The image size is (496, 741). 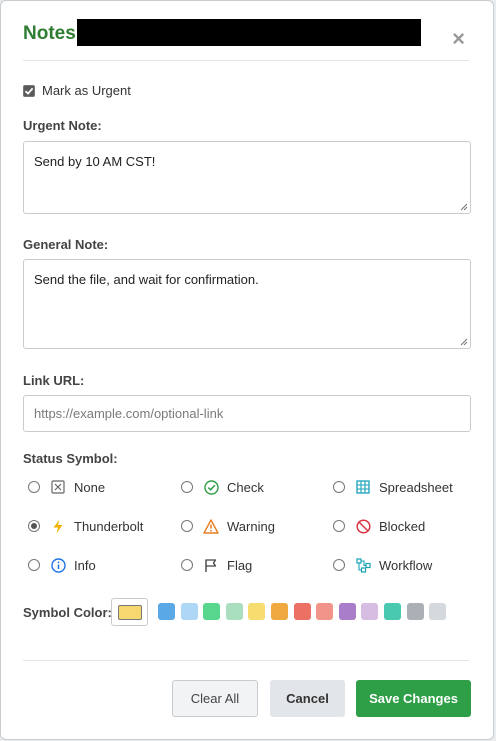 What do you see at coordinates (247, 413) in the screenshot?
I see `link-url-input` at bounding box center [247, 413].